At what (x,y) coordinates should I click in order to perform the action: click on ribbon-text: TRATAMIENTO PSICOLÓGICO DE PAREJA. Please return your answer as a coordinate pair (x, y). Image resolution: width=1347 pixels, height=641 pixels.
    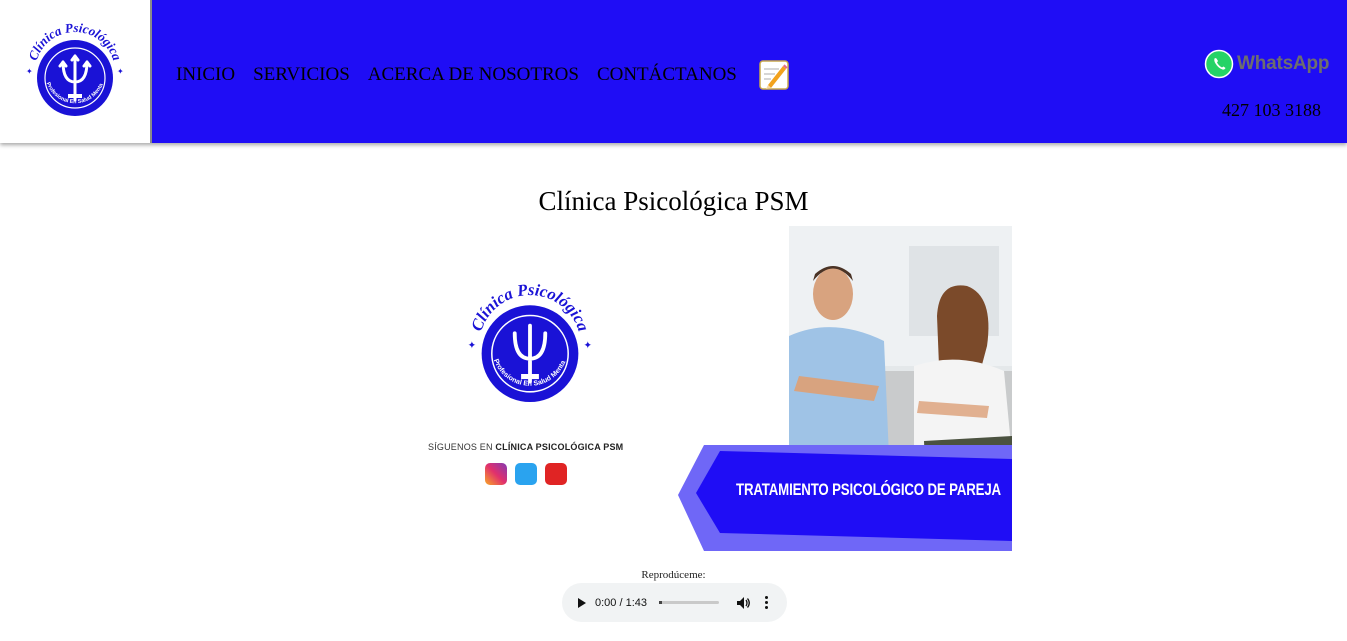
    Looking at the image, I should click on (868, 489).